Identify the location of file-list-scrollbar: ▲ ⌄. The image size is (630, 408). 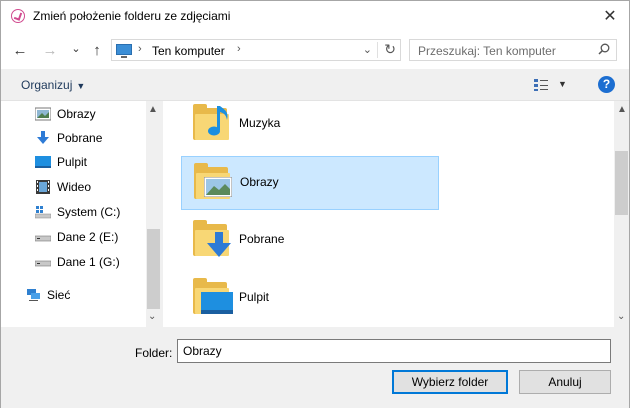
(621, 214).